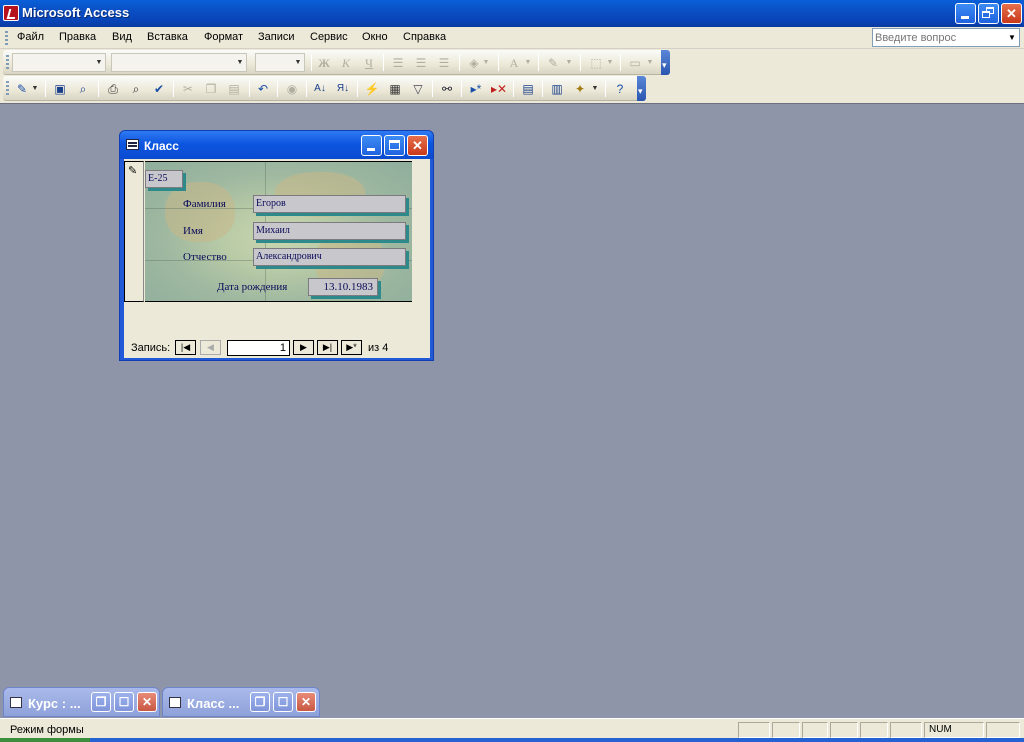 This screenshot has height=742, width=1024. I want to click on undo-icon: ↶, so click(263, 89).